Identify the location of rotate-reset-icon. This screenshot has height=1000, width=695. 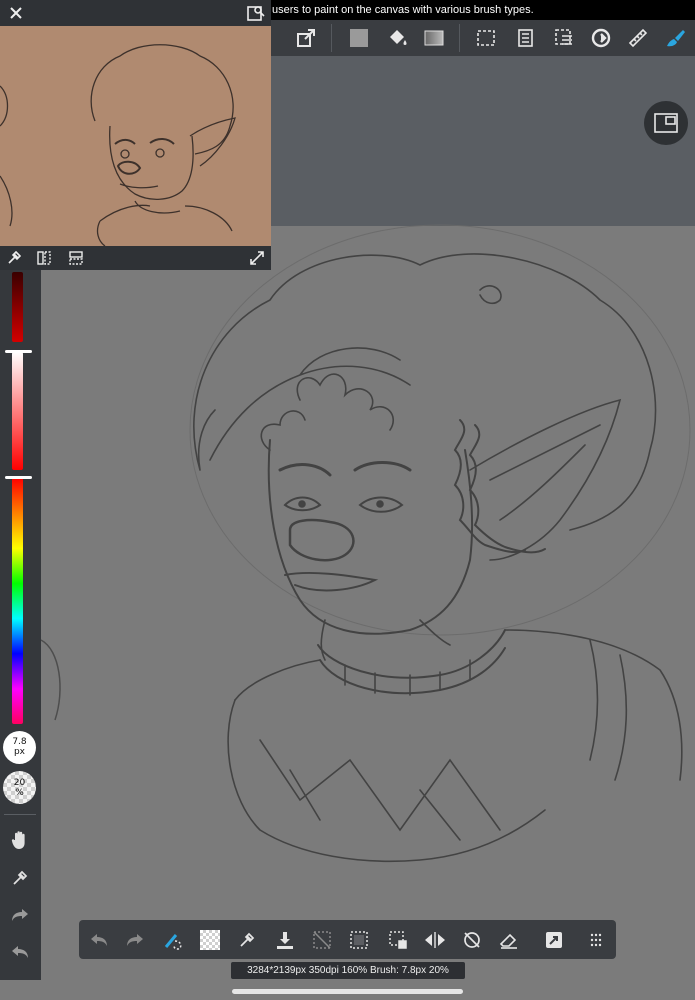
(472, 940).